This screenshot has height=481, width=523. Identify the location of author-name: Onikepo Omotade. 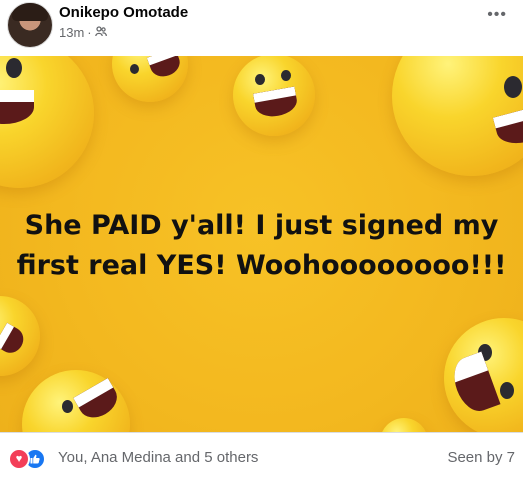
(123, 12).